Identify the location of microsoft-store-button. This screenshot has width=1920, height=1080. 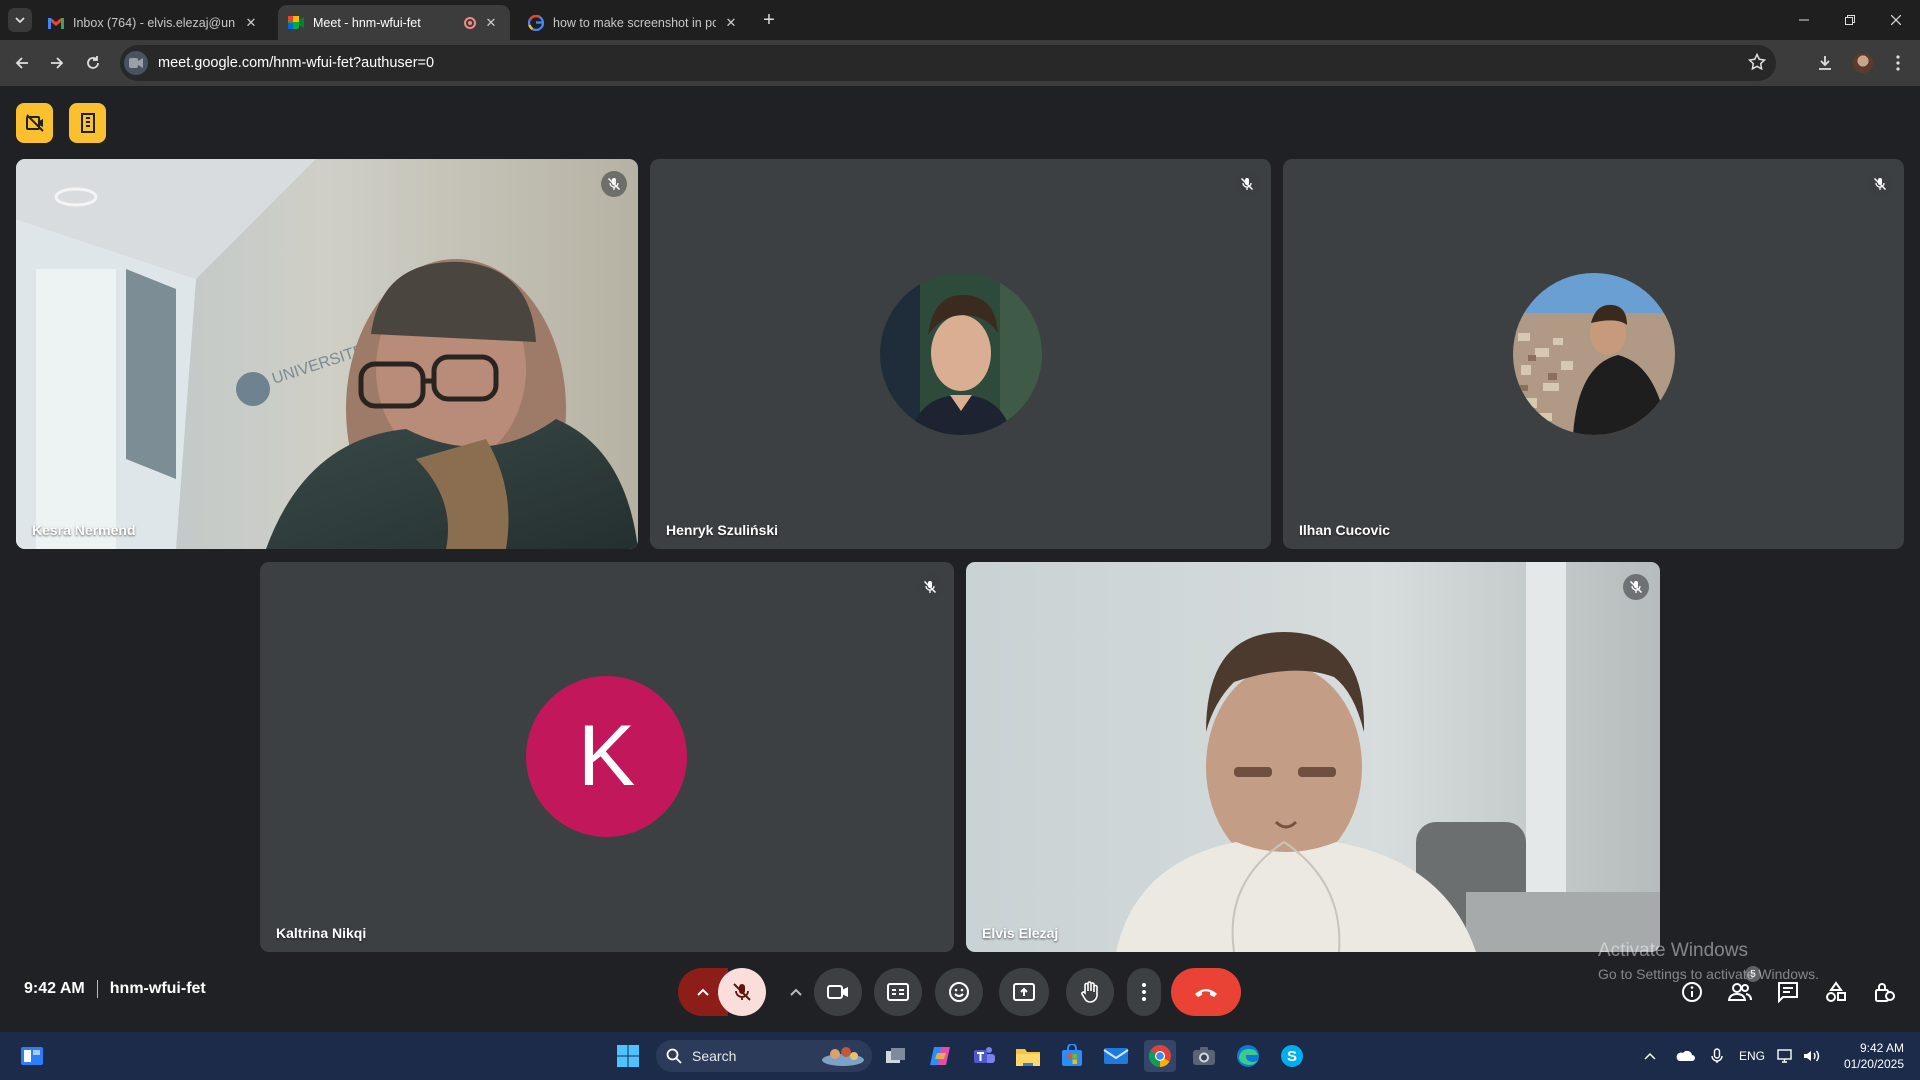
(1072, 1056).